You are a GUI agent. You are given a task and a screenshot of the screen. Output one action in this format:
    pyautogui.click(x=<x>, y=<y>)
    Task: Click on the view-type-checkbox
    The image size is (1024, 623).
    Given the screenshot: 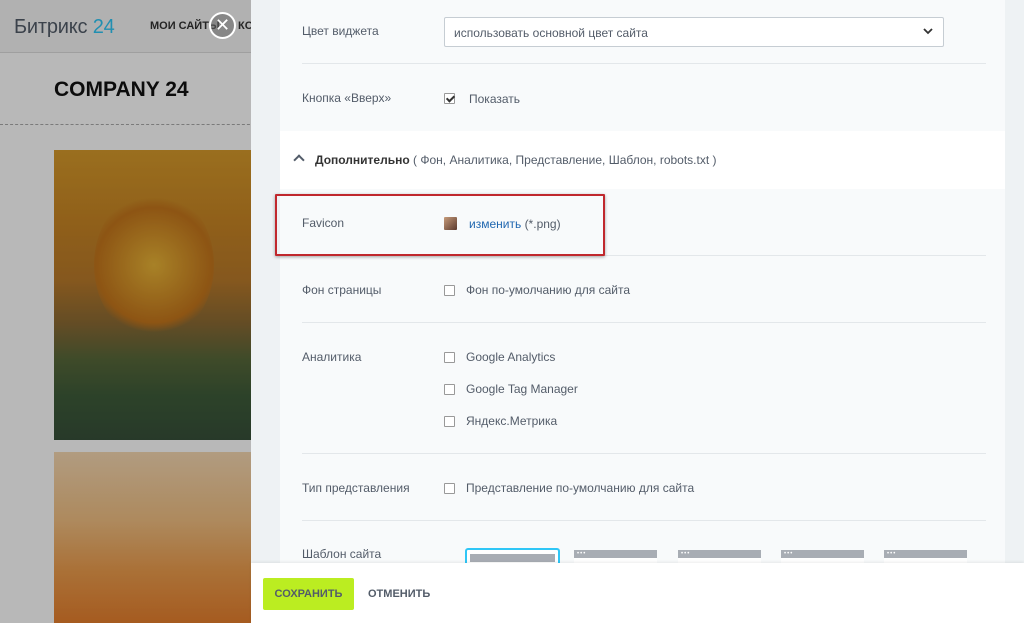 What is the action you would take?
    pyautogui.click(x=449, y=488)
    